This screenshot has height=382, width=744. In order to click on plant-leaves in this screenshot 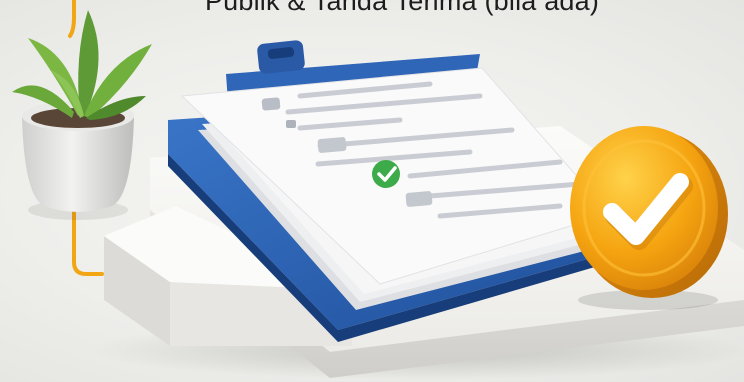, I will do `click(82, 65)`.